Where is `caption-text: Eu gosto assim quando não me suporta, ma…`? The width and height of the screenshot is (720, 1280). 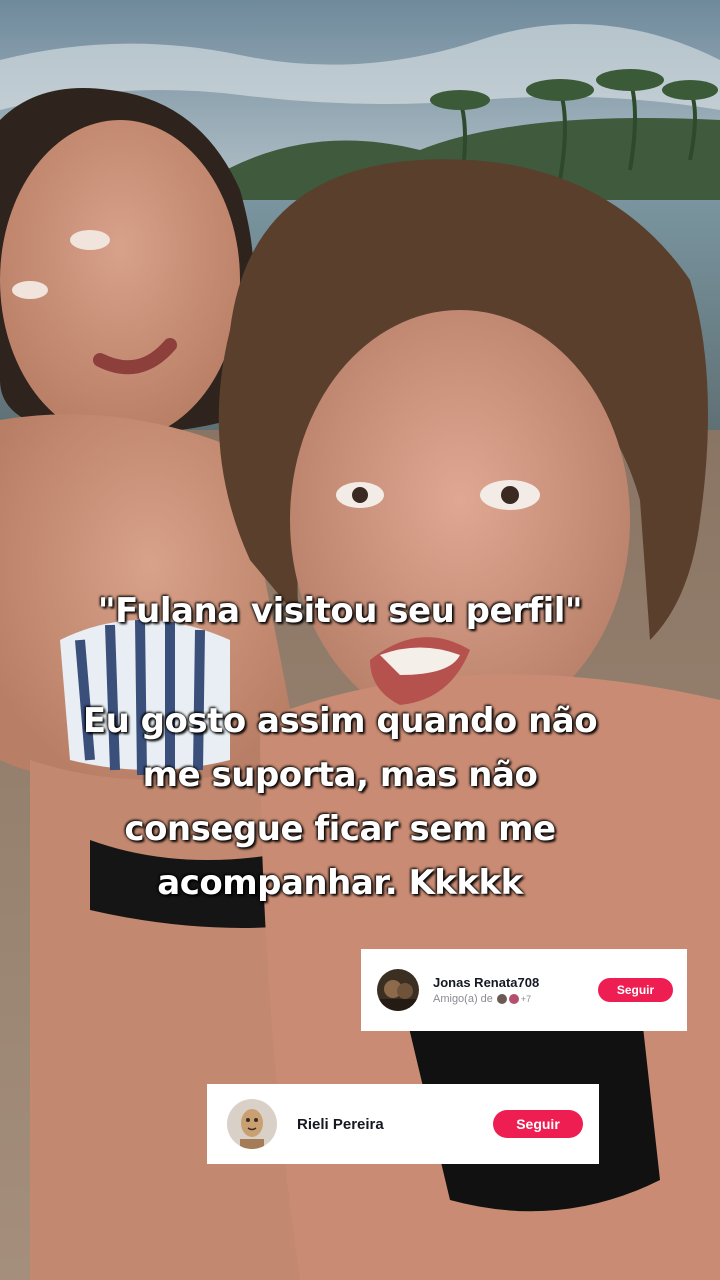
caption-text: Eu gosto assim quando não me suporta, ma… is located at coordinates (340, 802).